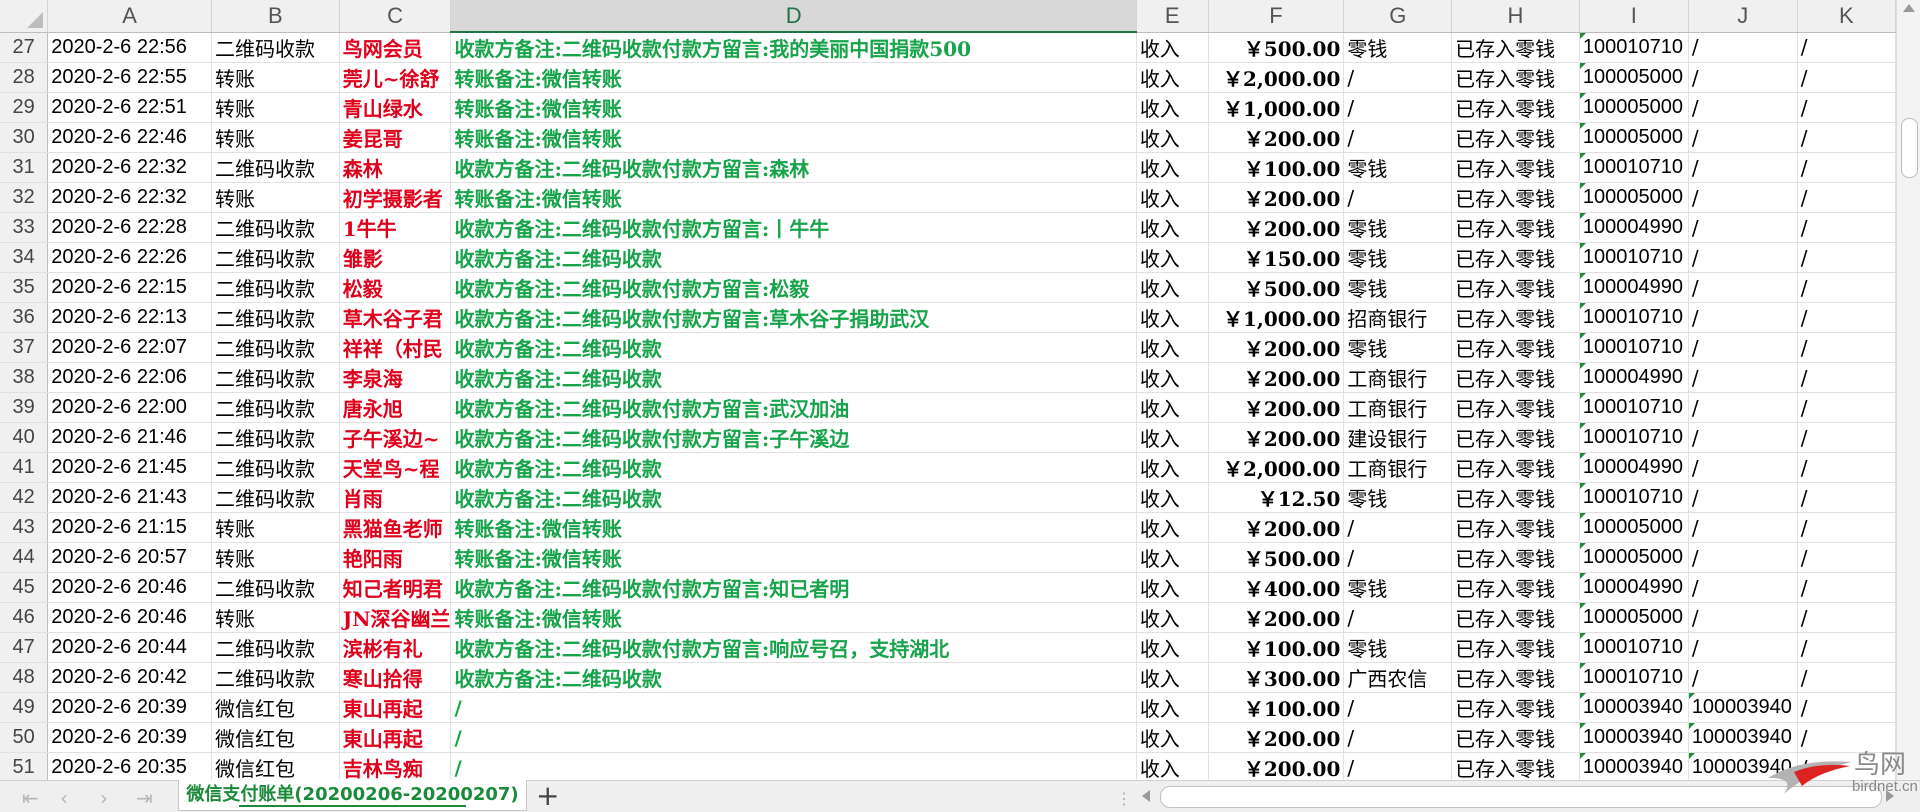 The width and height of the screenshot is (1920, 812). I want to click on time-cell: 2020-2-6 20:35, so click(129, 766).